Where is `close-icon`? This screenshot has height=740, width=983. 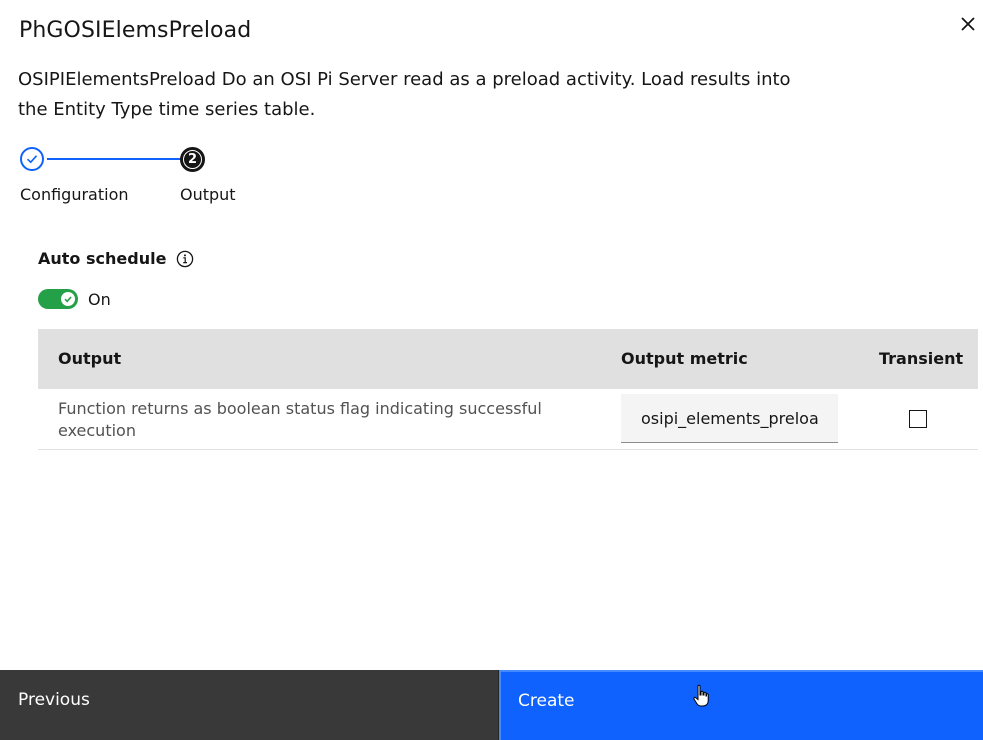
close-icon is located at coordinates (968, 25).